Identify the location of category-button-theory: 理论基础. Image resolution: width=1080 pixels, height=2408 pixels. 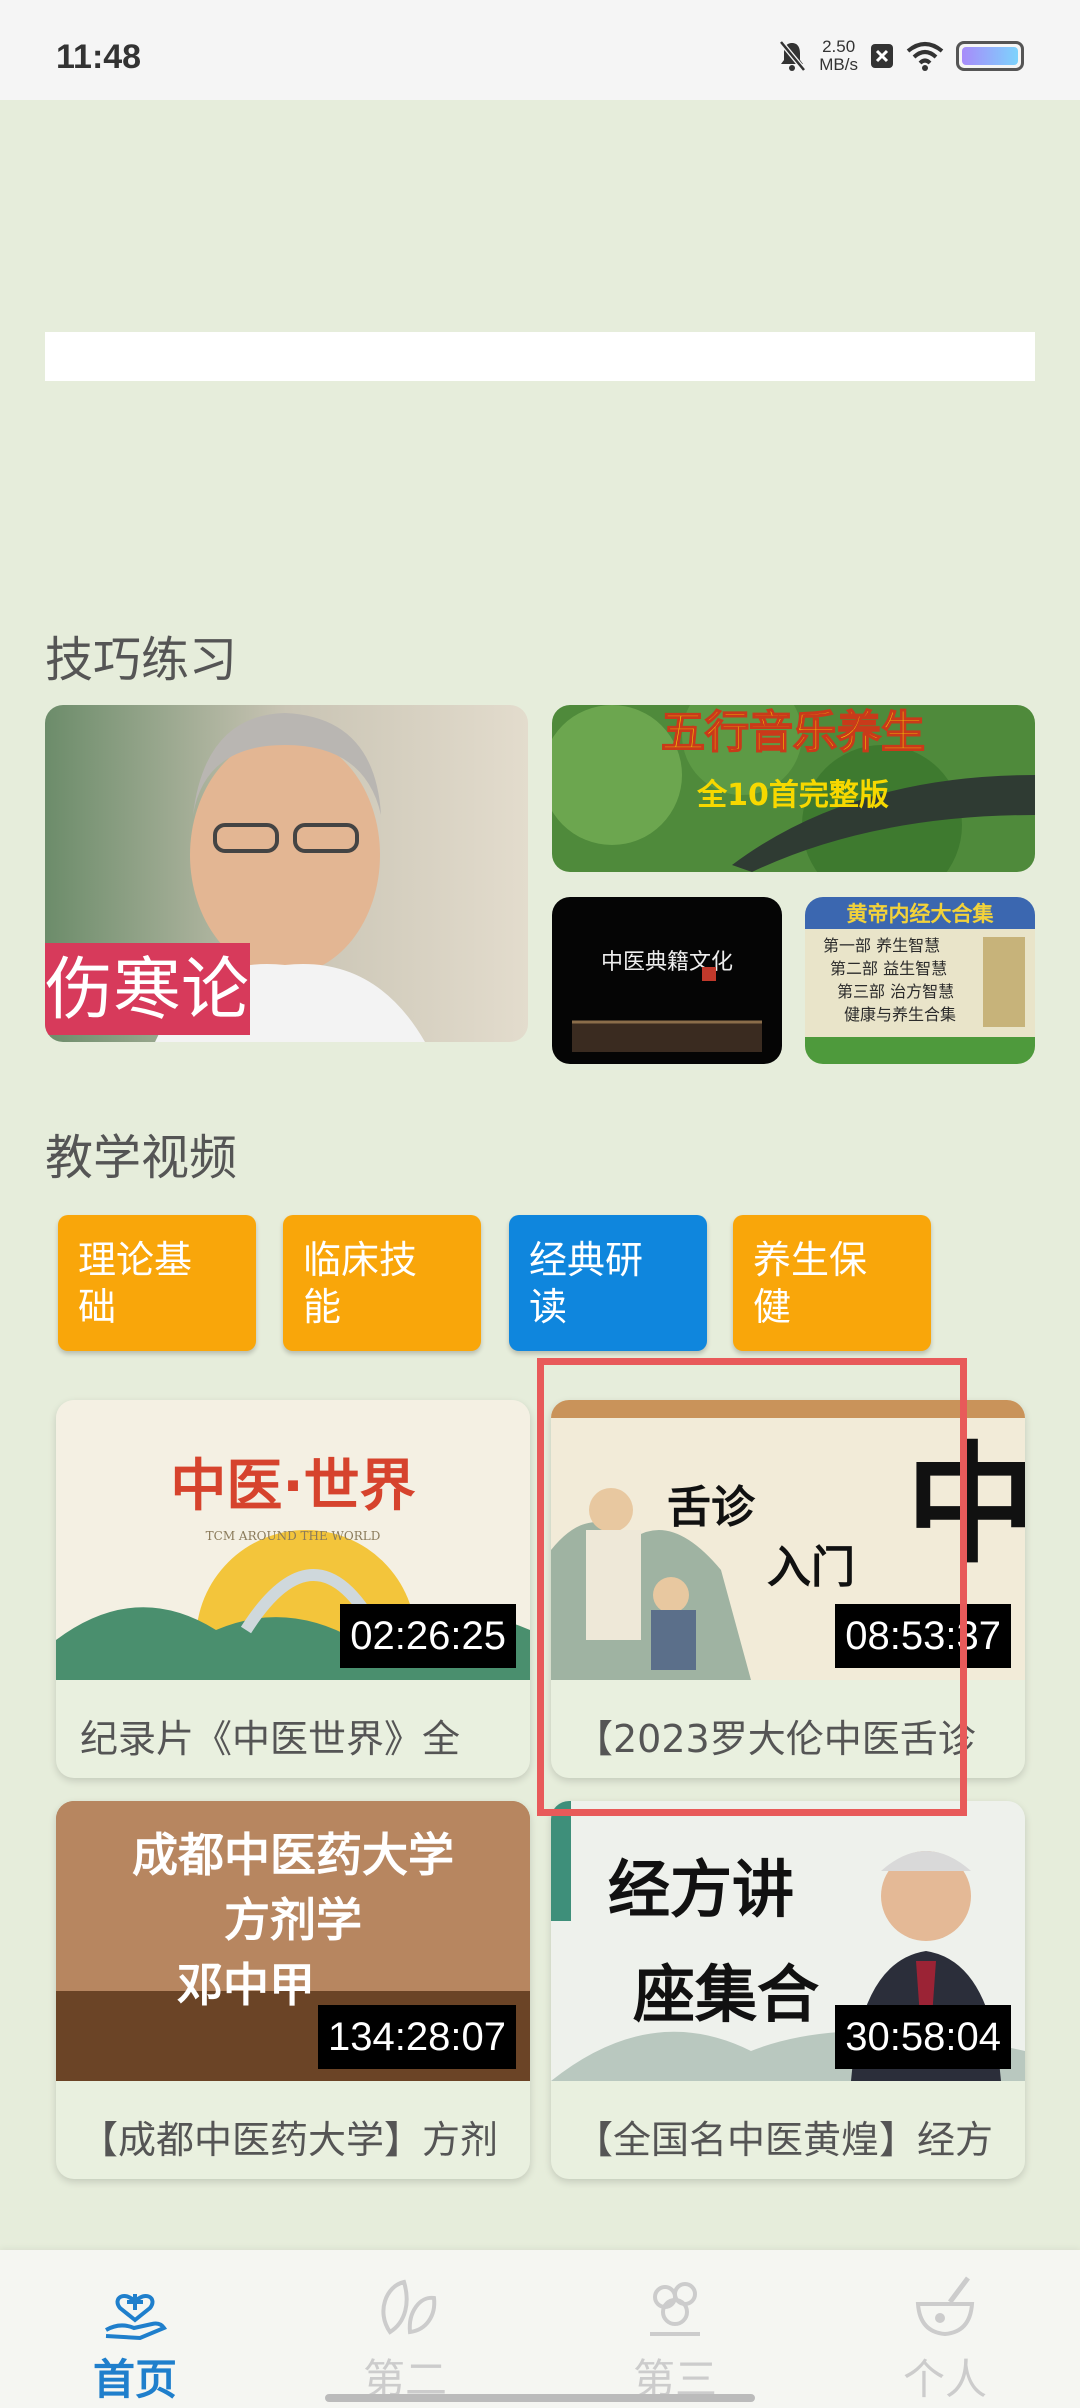
(157, 1283).